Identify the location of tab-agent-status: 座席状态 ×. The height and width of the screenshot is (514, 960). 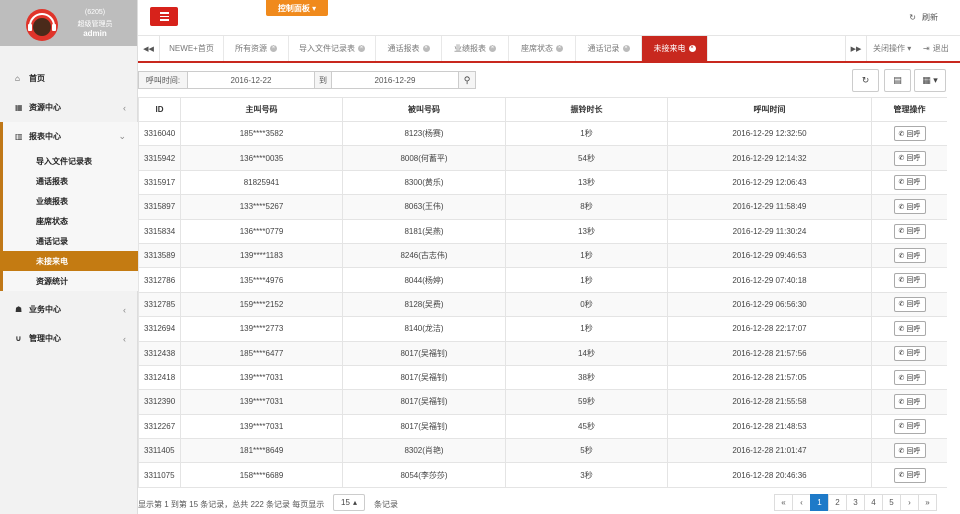
(542, 48).